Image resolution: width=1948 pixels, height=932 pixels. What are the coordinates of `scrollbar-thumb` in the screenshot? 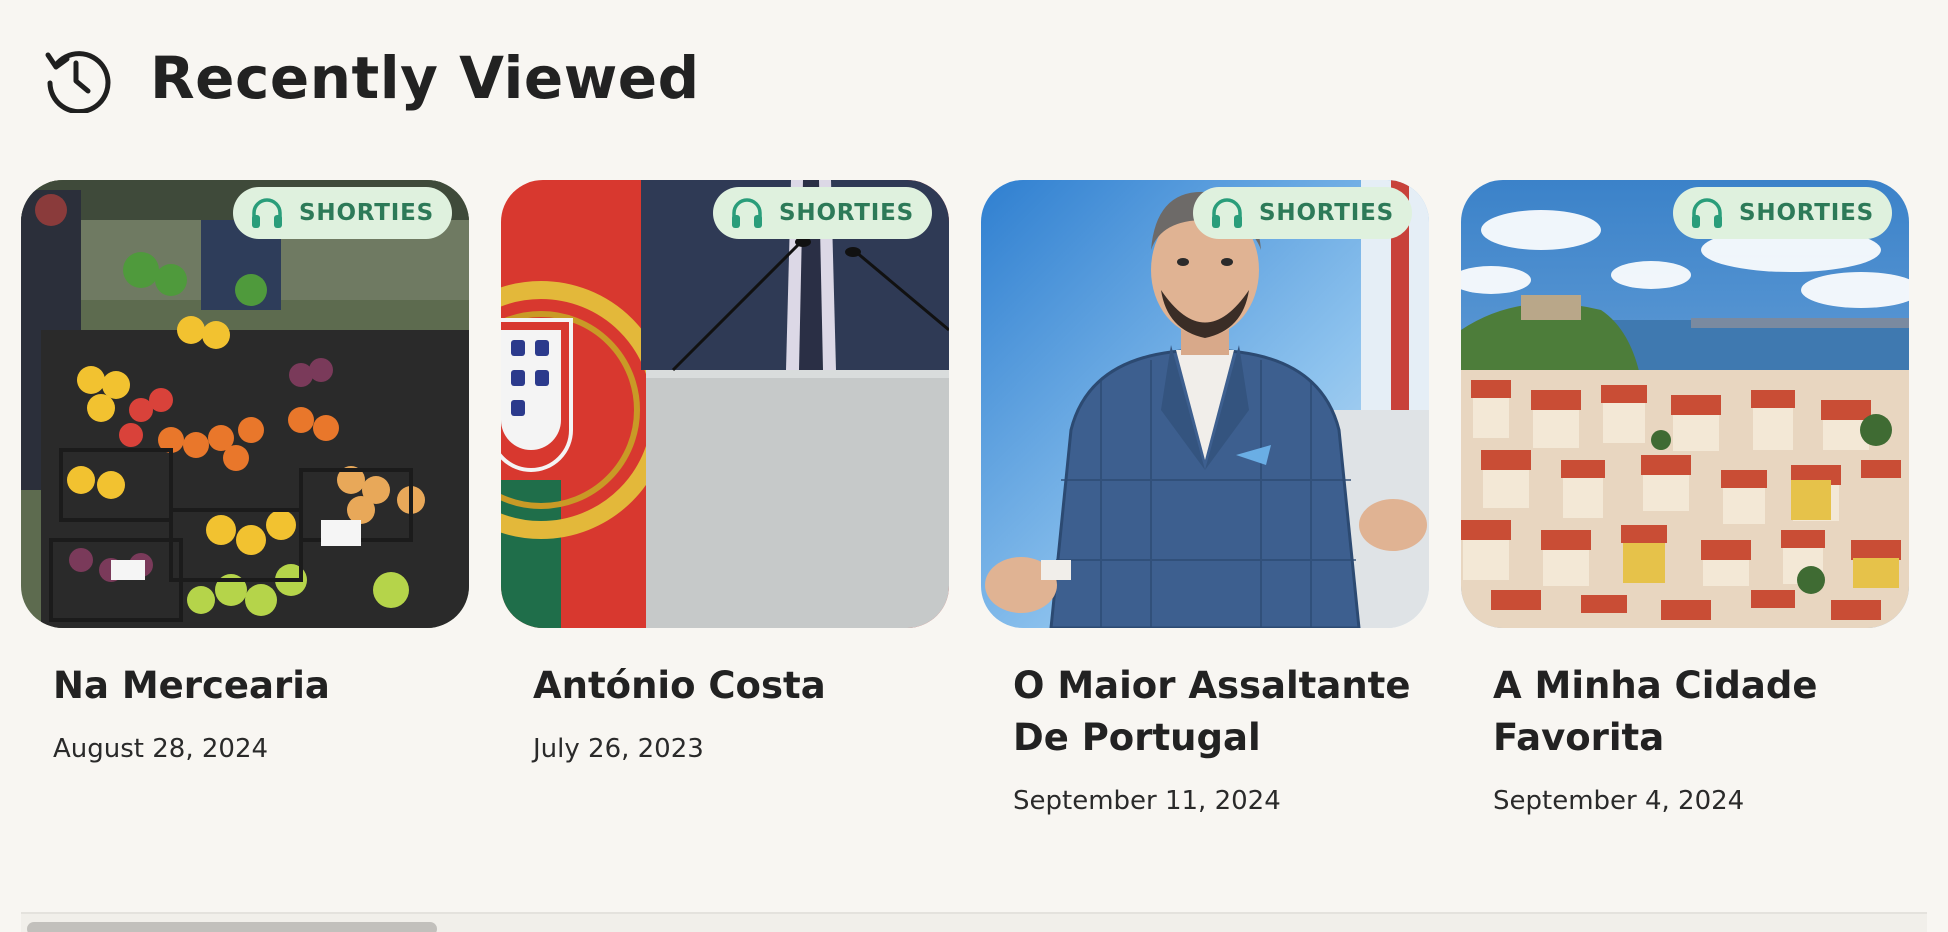 It's located at (232, 927).